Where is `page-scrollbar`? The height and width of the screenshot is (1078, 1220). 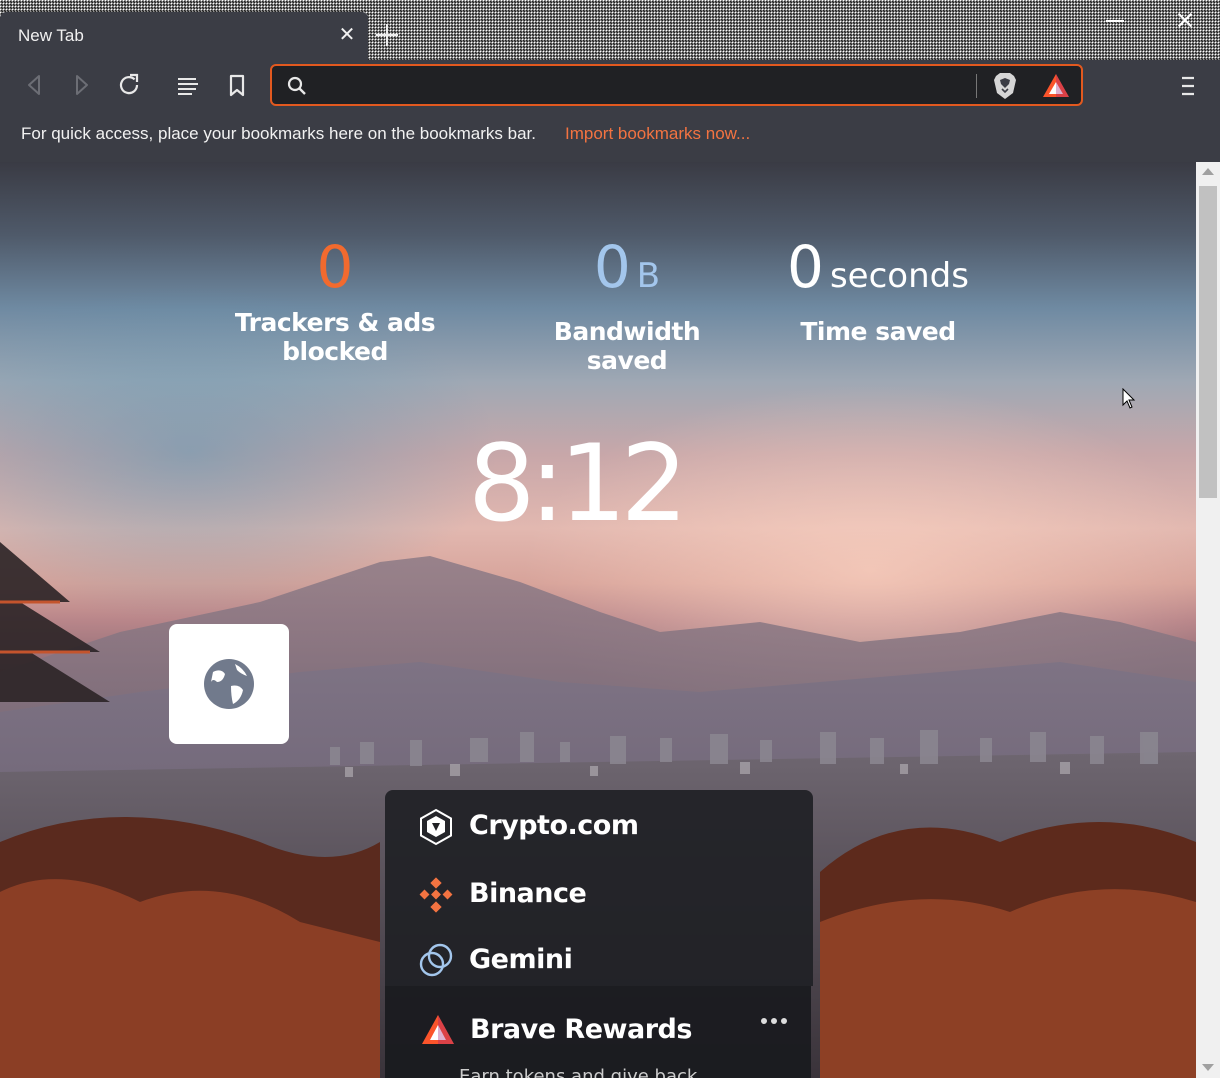
page-scrollbar is located at coordinates (1208, 620).